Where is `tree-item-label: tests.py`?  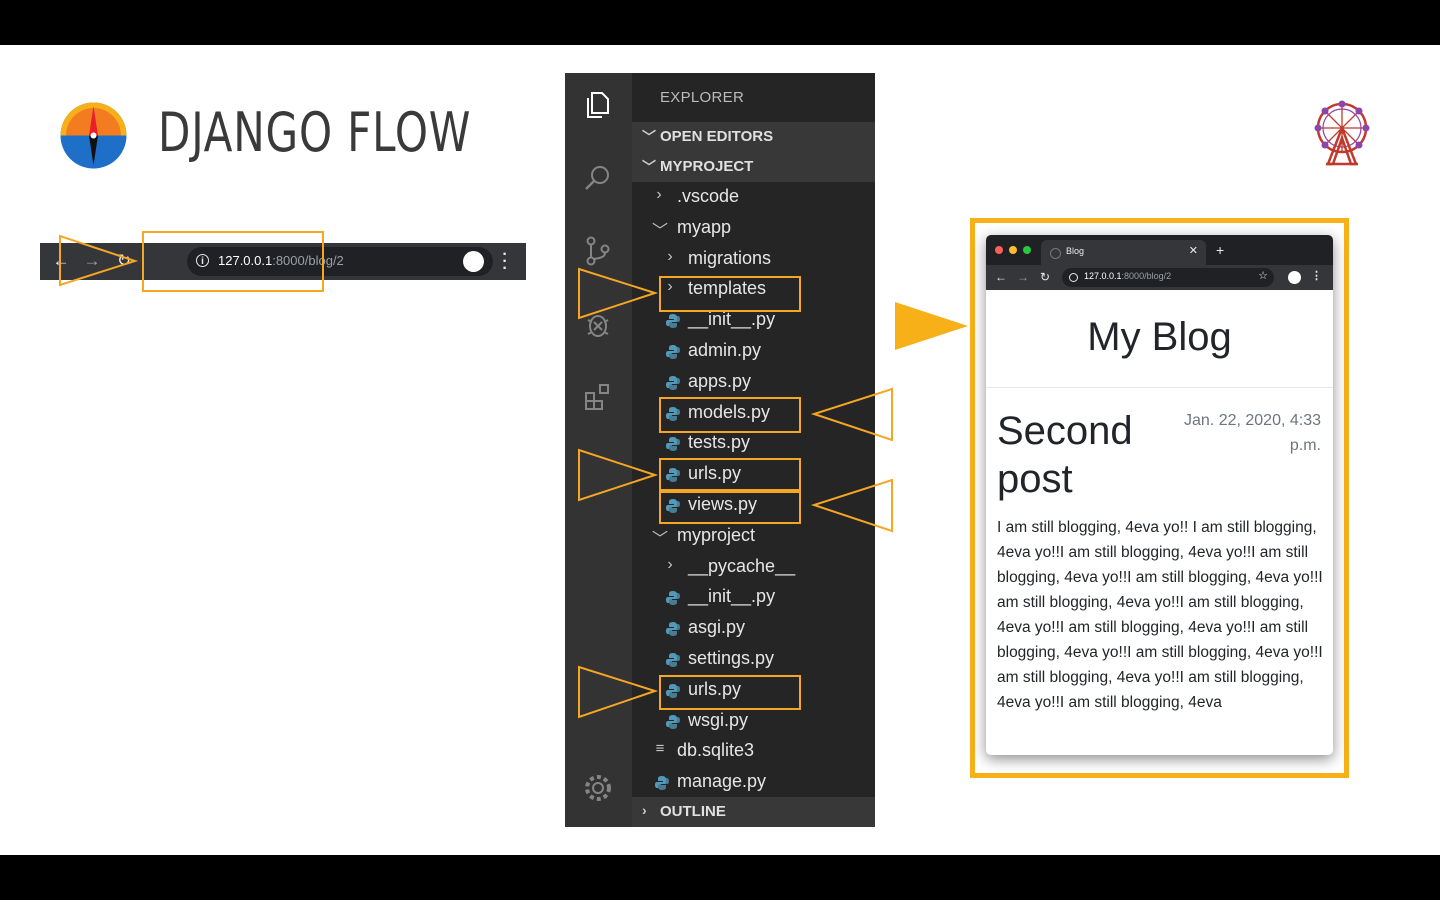
tree-item-label: tests.py is located at coordinates (719, 442).